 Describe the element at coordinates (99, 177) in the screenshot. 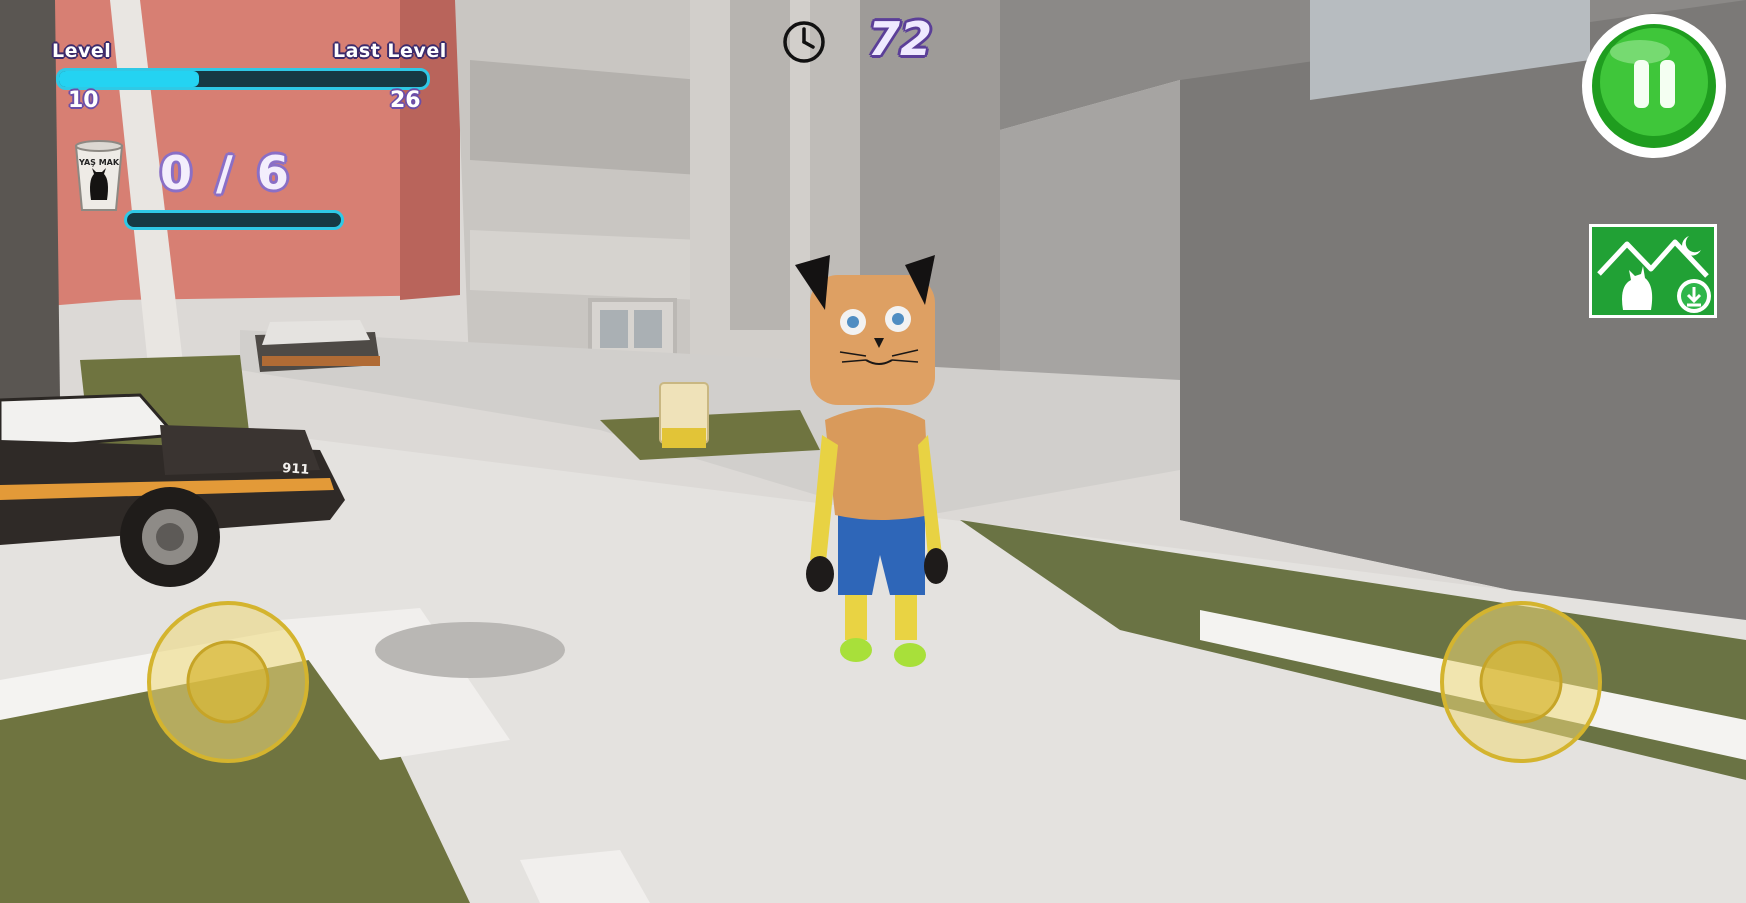

I see `cup-icon: YAŞ MAK` at that location.